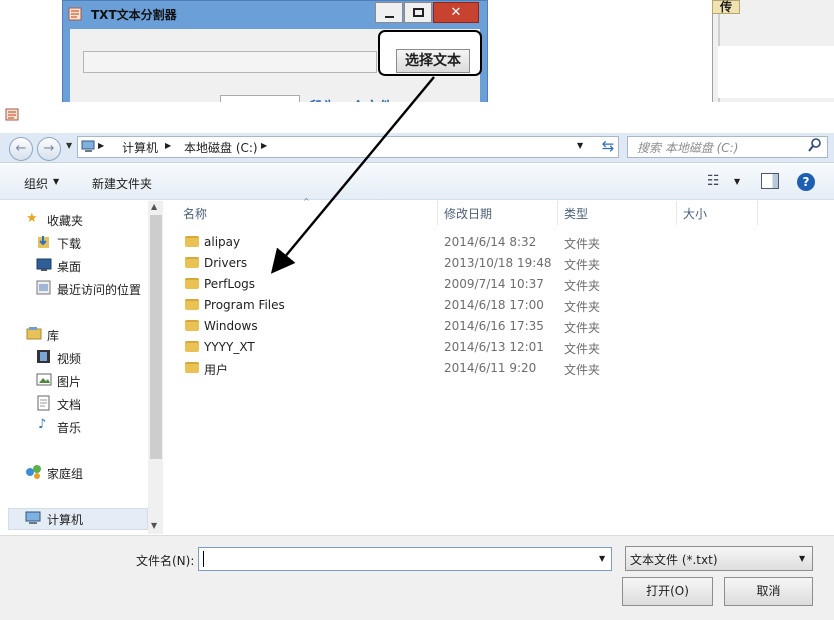 This screenshot has width=834, height=620. Describe the element at coordinates (667, 591) in the screenshot. I see `open-button: 打开(O)` at that location.